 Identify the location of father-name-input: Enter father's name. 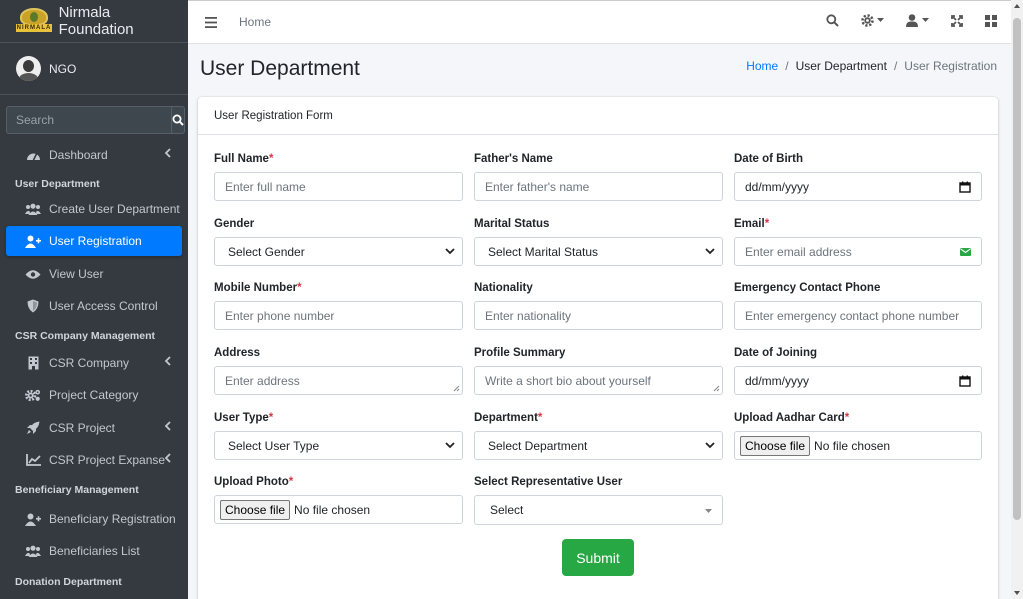
(598, 186).